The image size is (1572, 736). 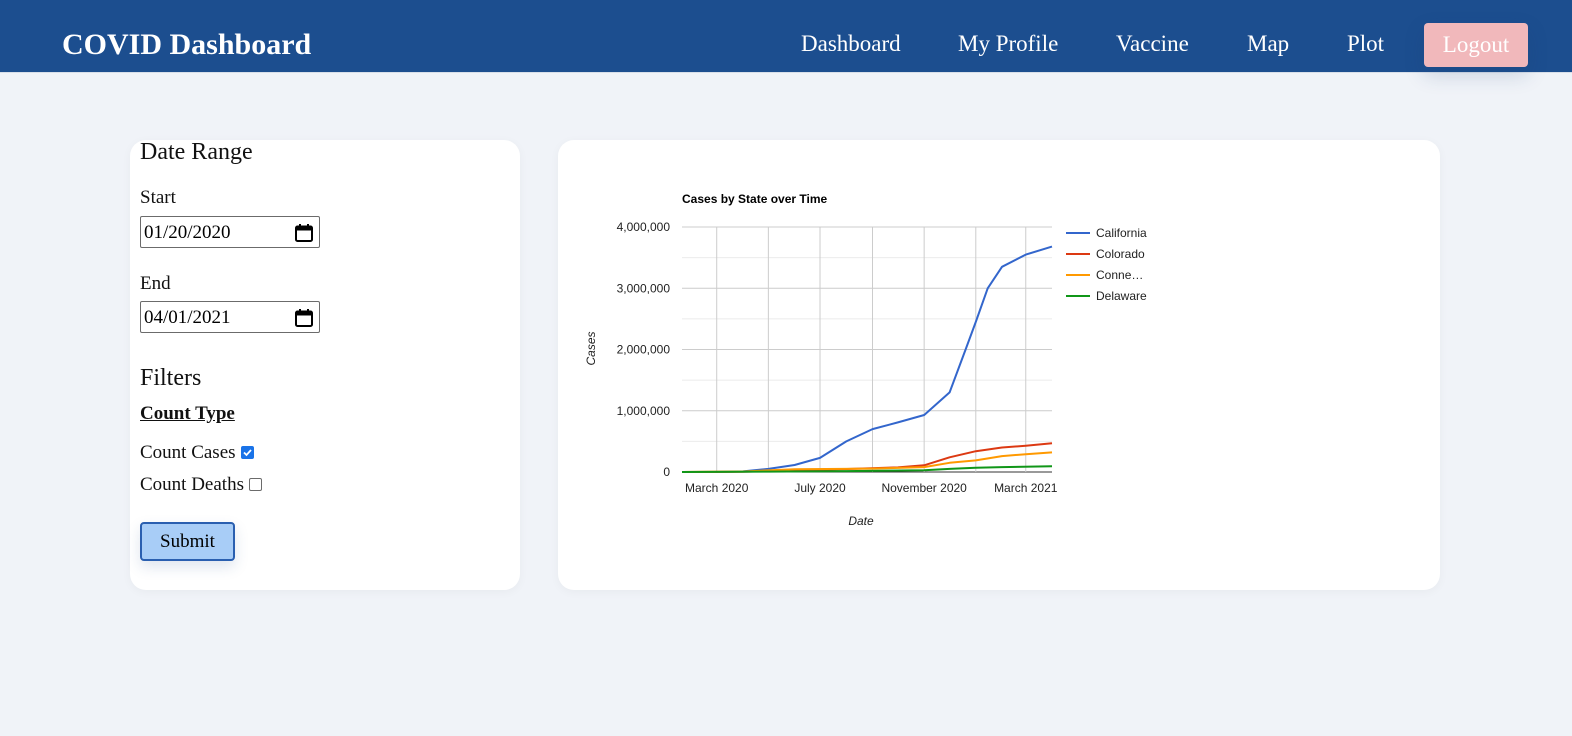 What do you see at coordinates (644, 411) in the screenshot?
I see `y-tick-label: 1,000,000` at bounding box center [644, 411].